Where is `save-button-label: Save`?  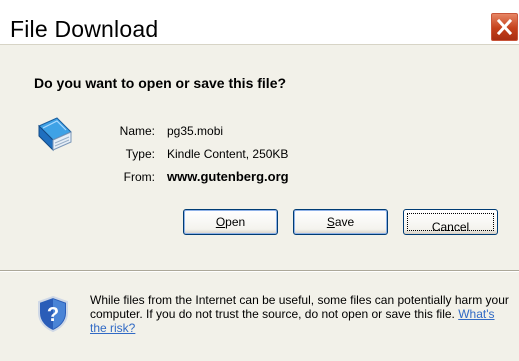
save-button-label: Save is located at coordinates (340, 222).